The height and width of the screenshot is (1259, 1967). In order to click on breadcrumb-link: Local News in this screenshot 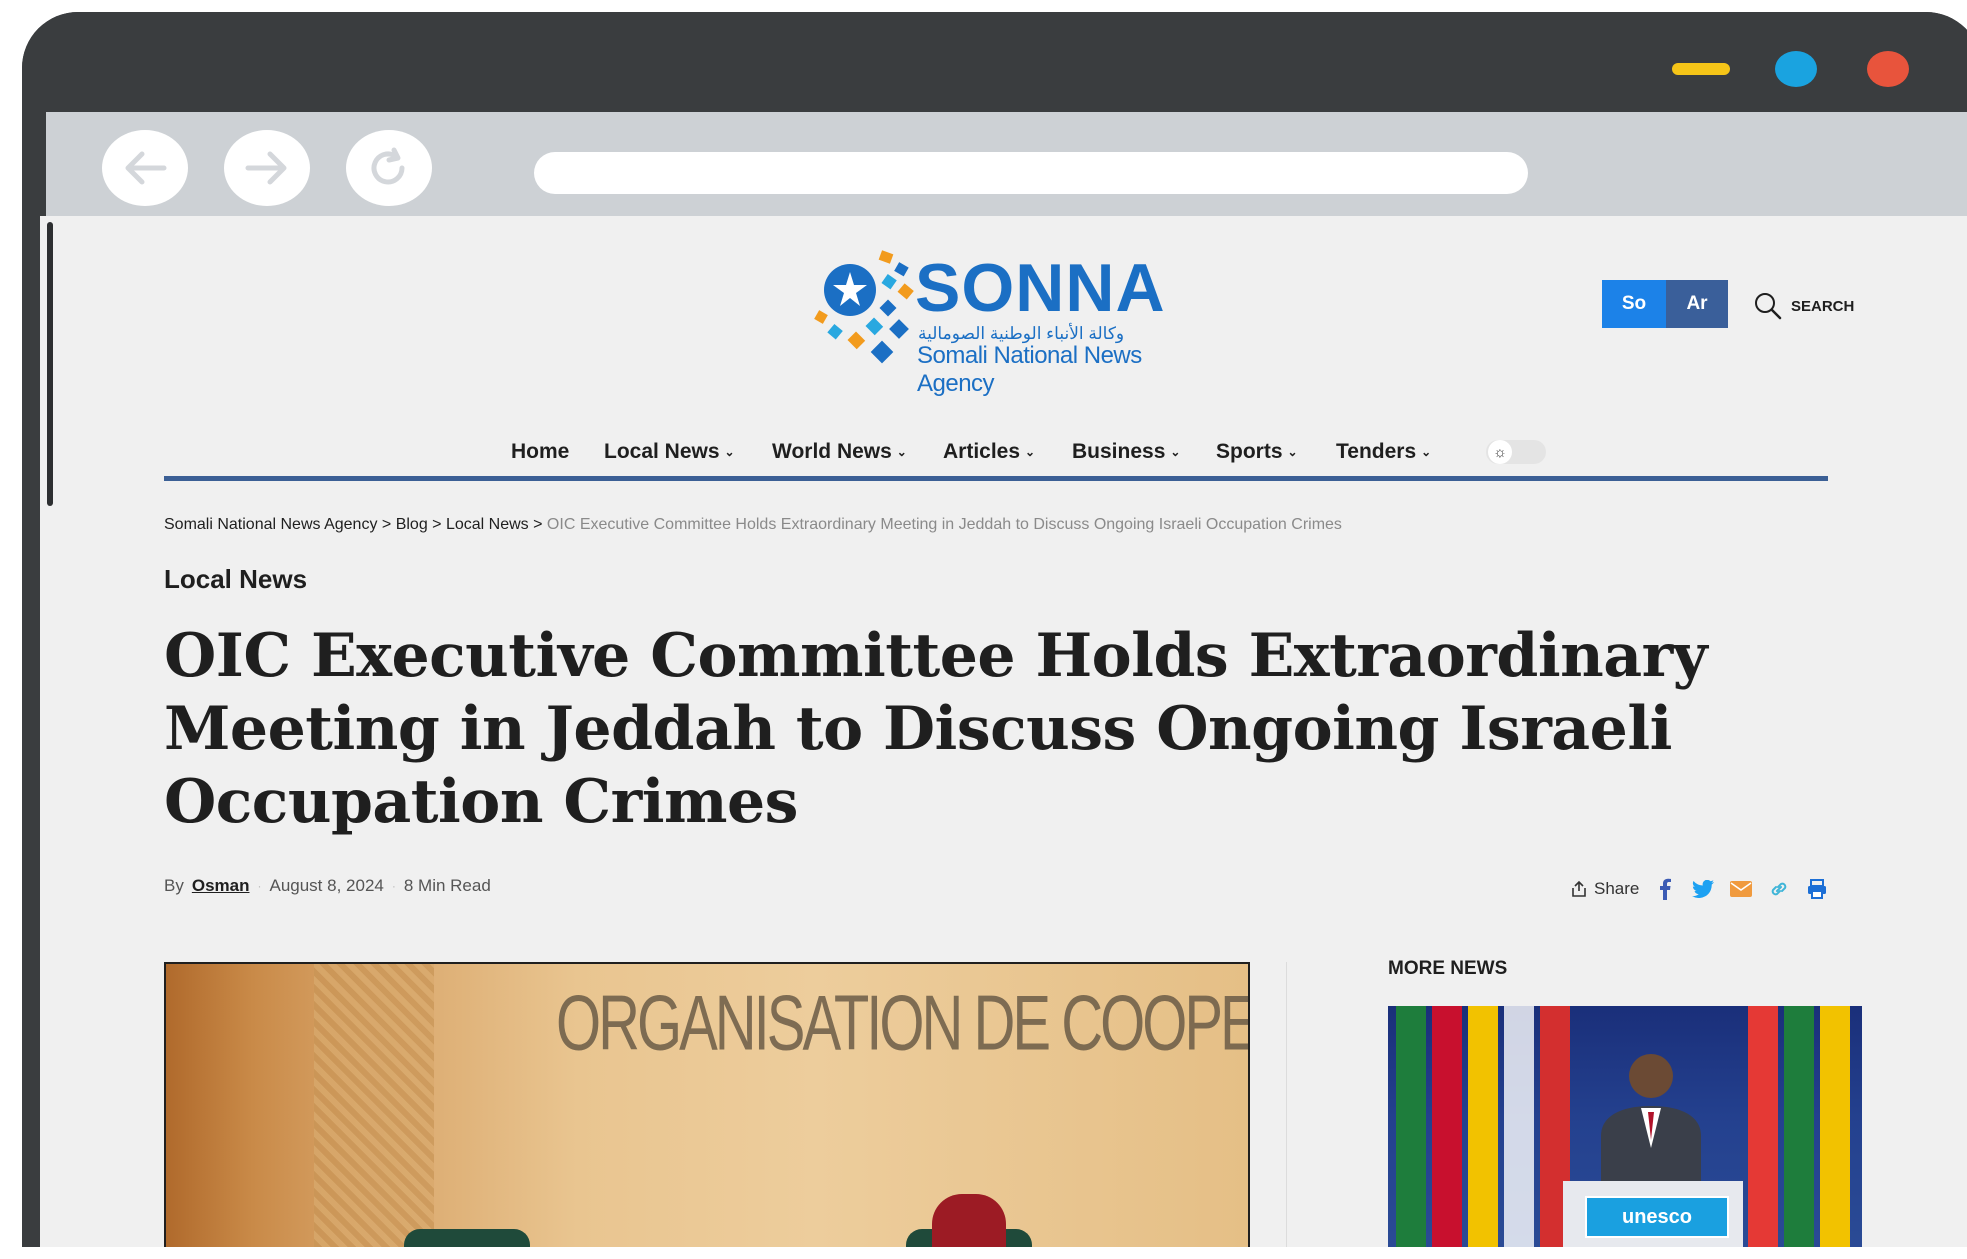, I will do `click(487, 524)`.